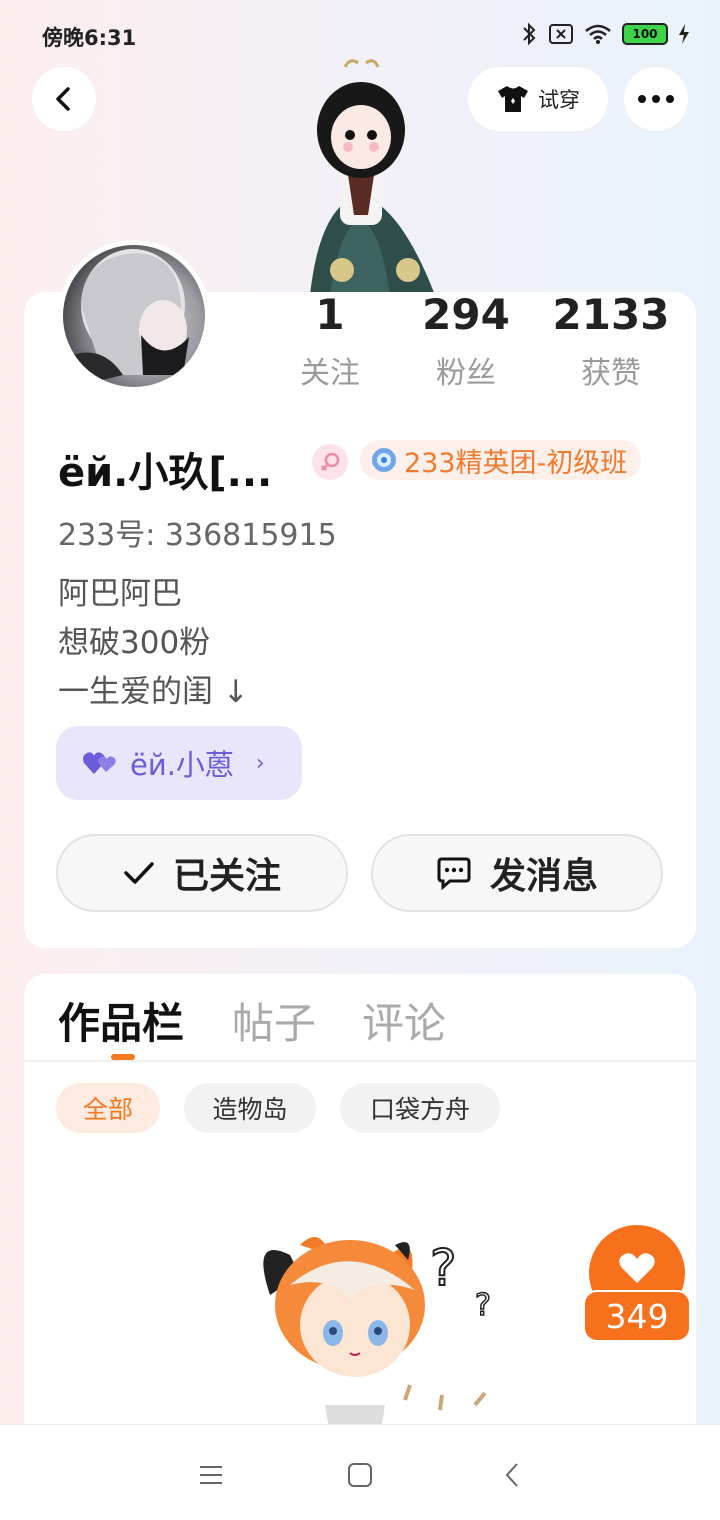 Image resolution: width=720 pixels, height=1520 pixels. Describe the element at coordinates (330, 314) in the screenshot. I see `stat-value: 1` at that location.